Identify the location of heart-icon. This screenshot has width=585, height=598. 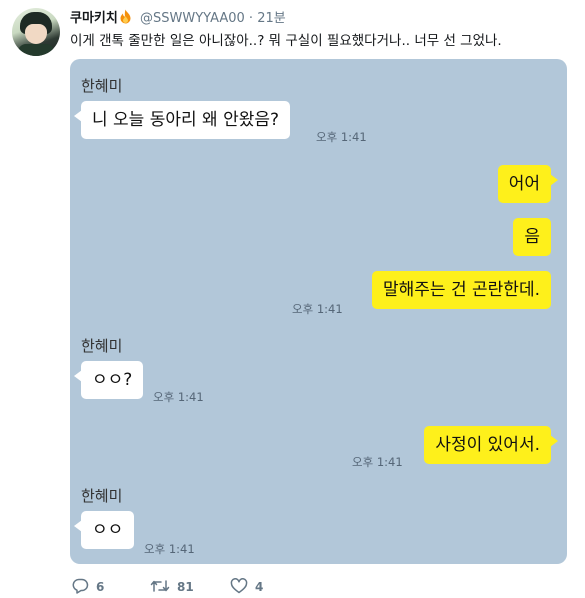
(239, 586).